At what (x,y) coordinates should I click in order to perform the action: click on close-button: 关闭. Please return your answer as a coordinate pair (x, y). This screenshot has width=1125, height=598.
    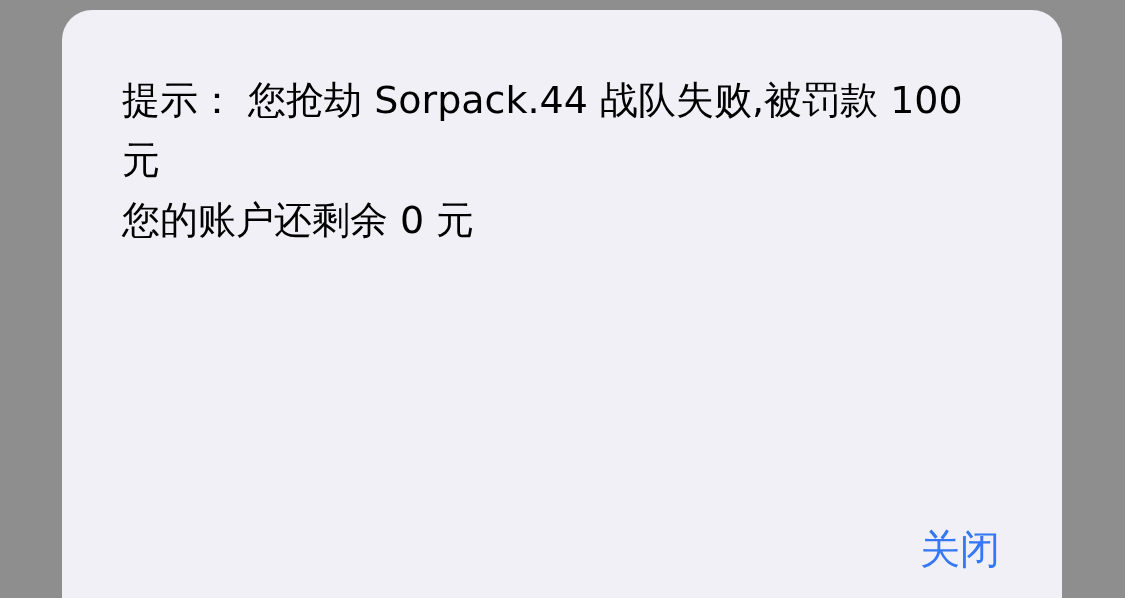
    Looking at the image, I should click on (960, 549).